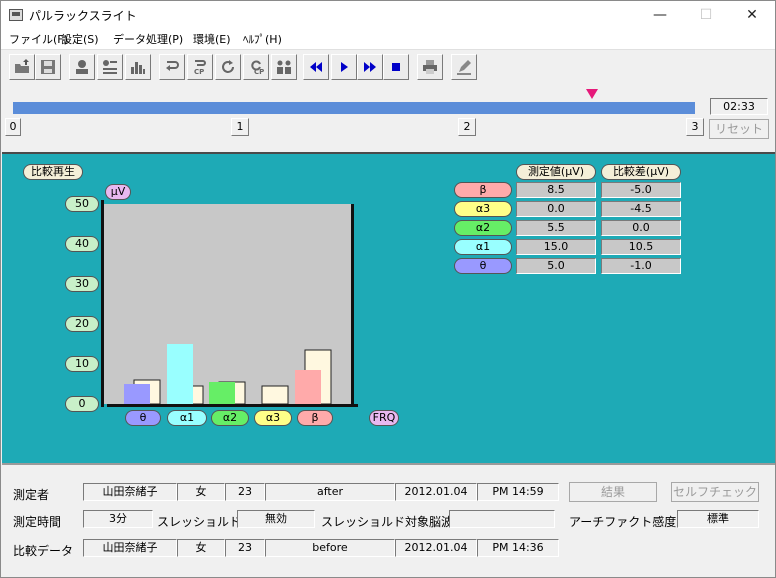 Image resolution: width=776 pixels, height=578 pixels. I want to click on bar-chart, so click(228, 374).